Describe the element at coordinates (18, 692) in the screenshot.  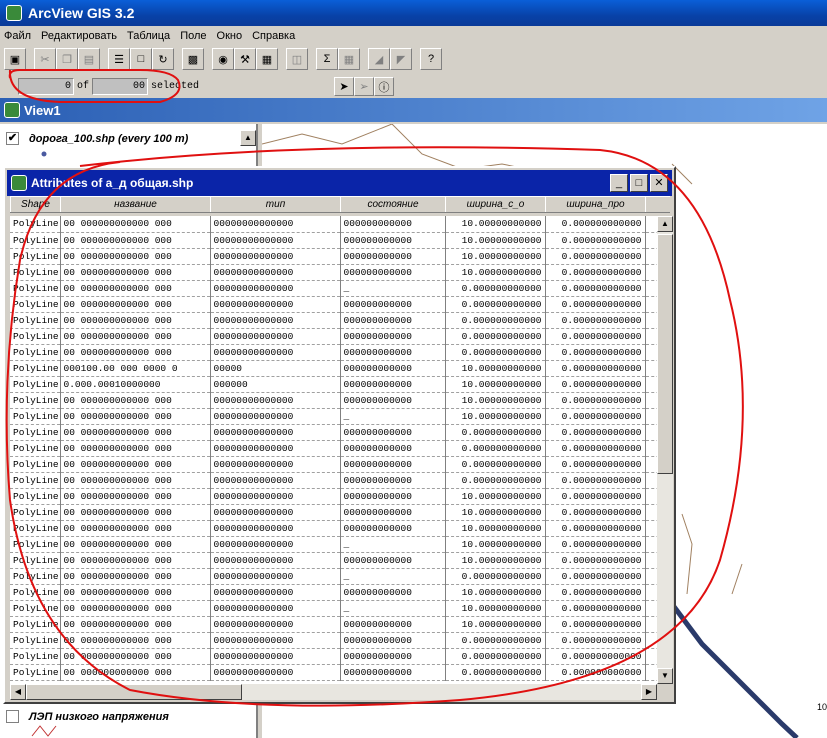
I see `scroll-left-icon: ◀` at that location.